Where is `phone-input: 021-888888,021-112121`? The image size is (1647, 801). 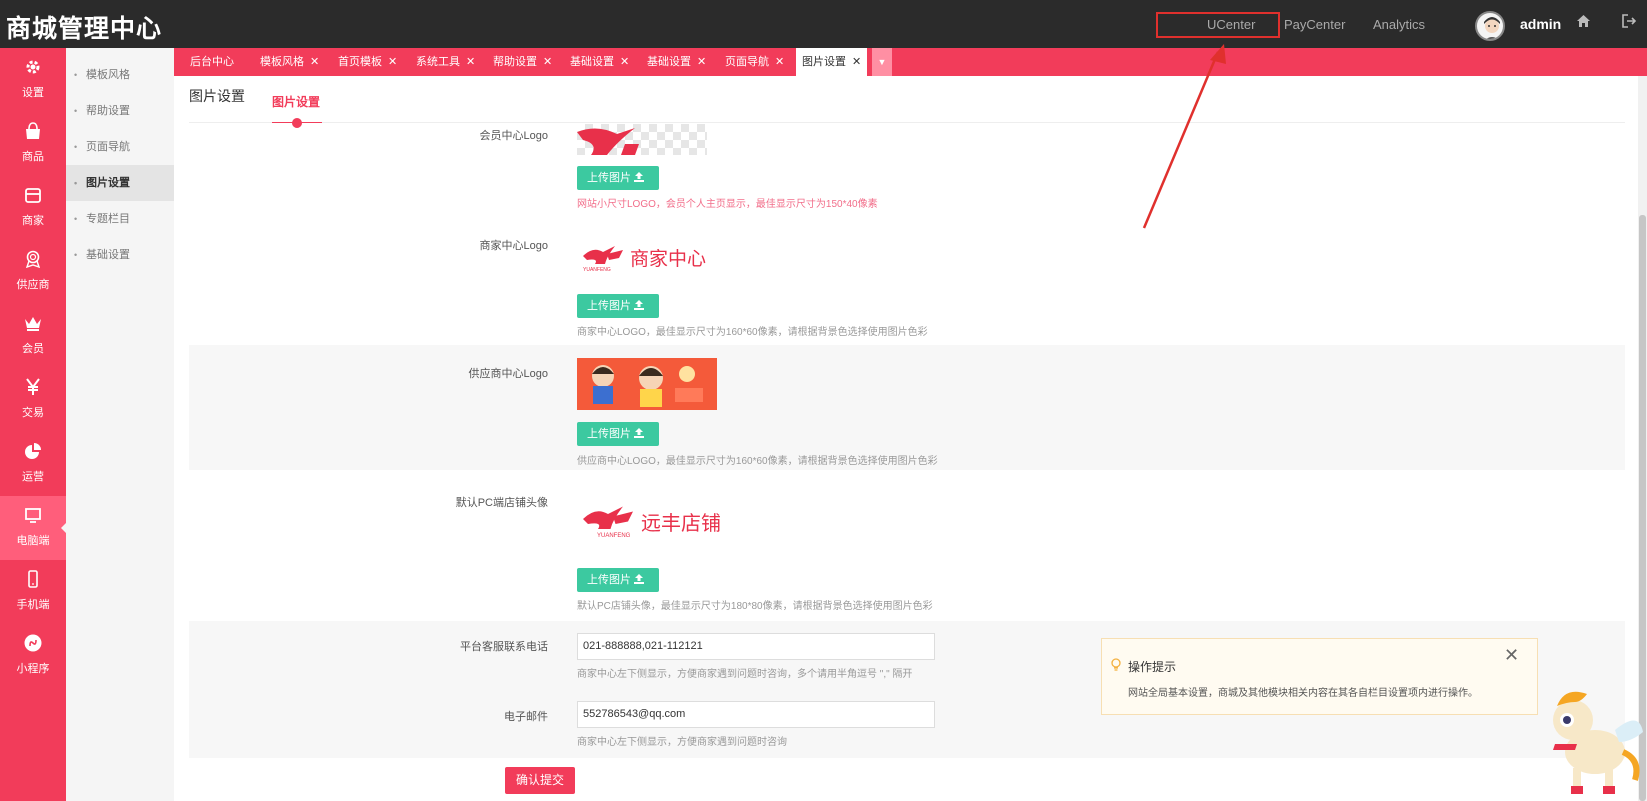 phone-input: 021-888888,021-112121 is located at coordinates (756, 646).